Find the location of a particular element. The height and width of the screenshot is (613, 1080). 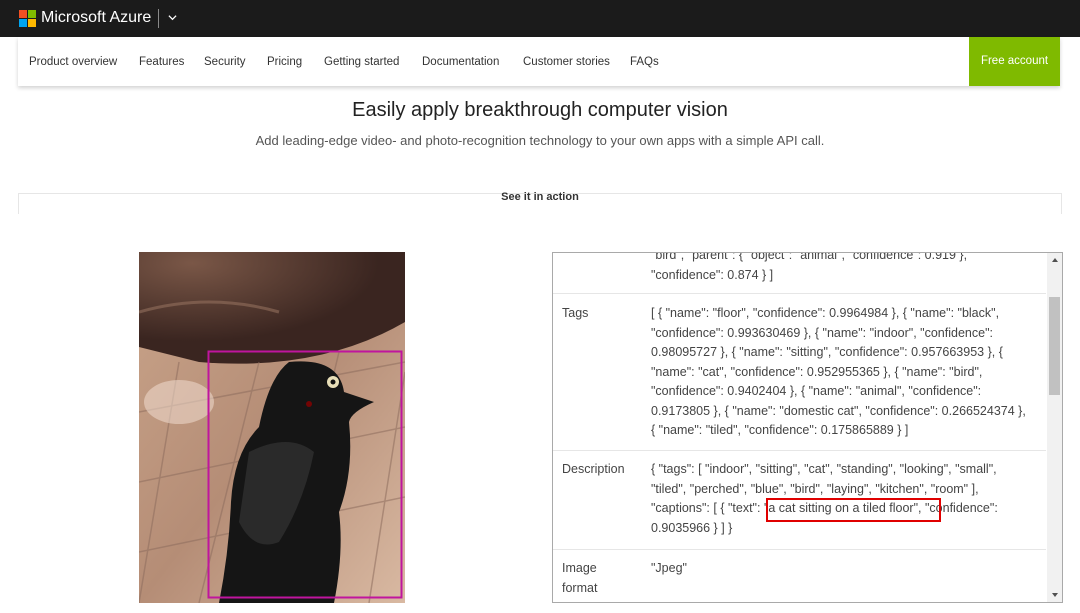

microsoft-logo-icon is located at coordinates (27, 18).